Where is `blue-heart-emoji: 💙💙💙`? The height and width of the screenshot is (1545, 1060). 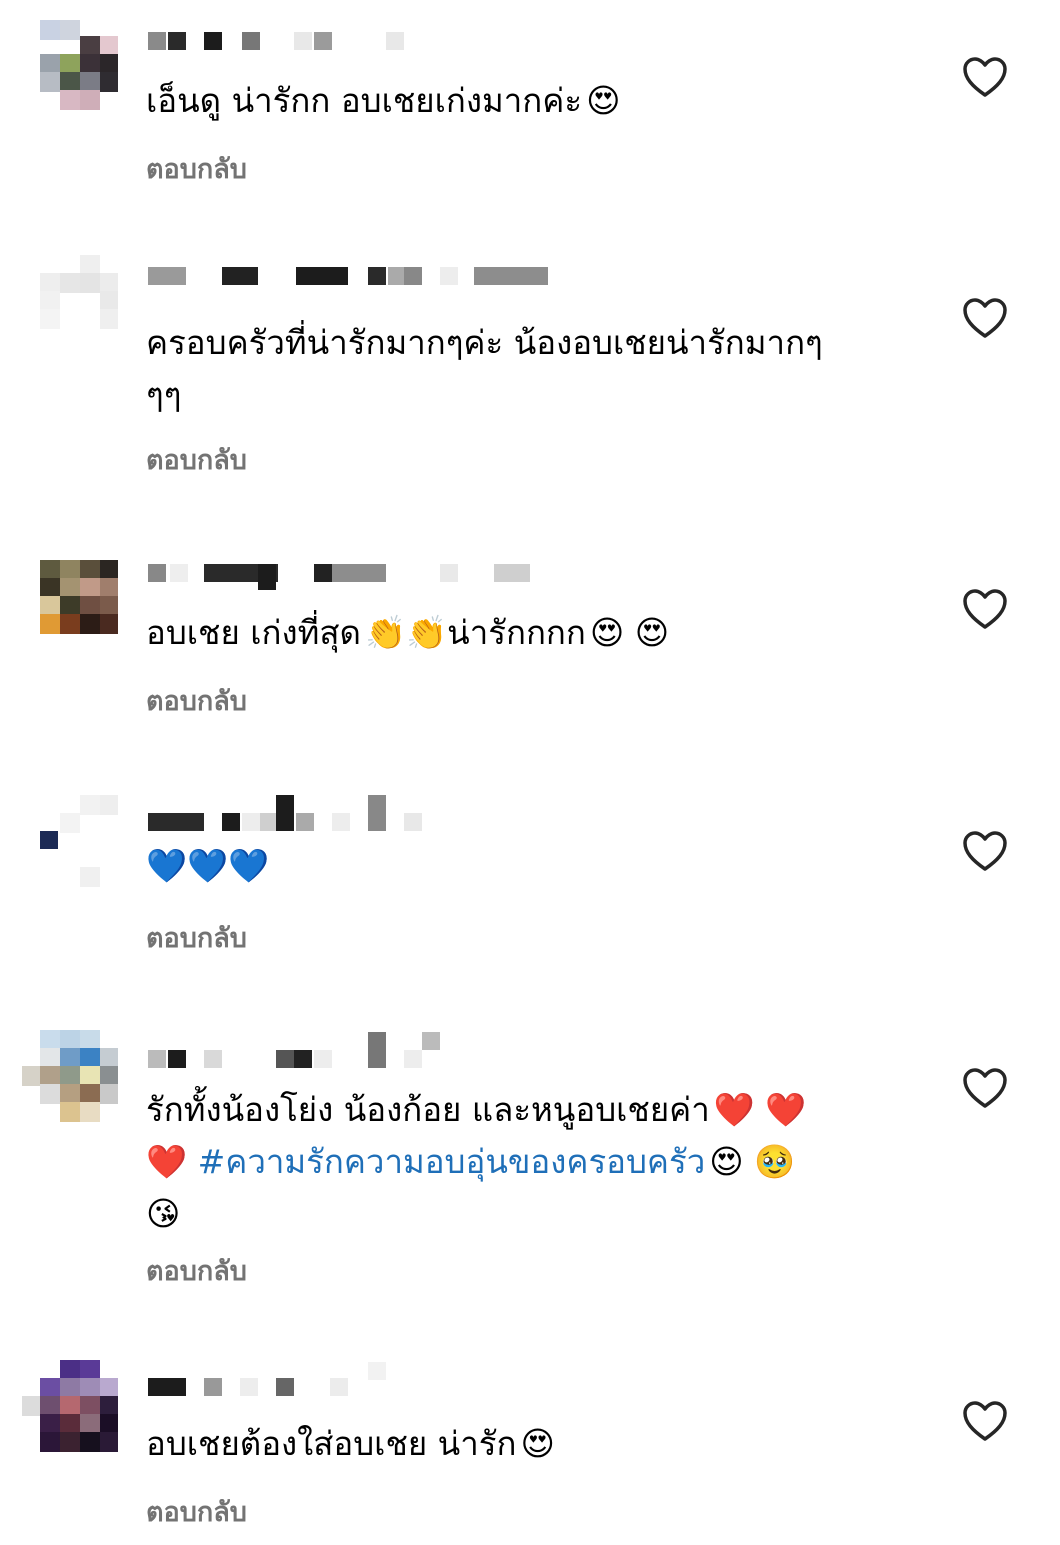 blue-heart-emoji: 💙💙💙 is located at coordinates (208, 865).